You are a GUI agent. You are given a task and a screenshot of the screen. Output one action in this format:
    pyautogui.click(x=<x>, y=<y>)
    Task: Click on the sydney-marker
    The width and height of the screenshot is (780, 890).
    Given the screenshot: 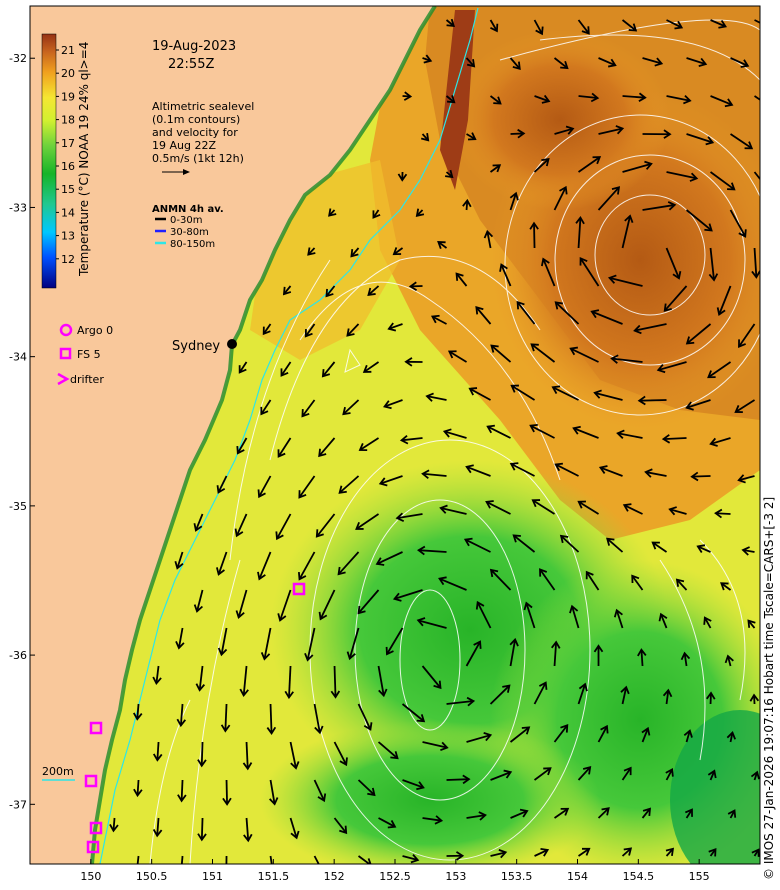 What is the action you would take?
    pyautogui.click(x=232, y=344)
    